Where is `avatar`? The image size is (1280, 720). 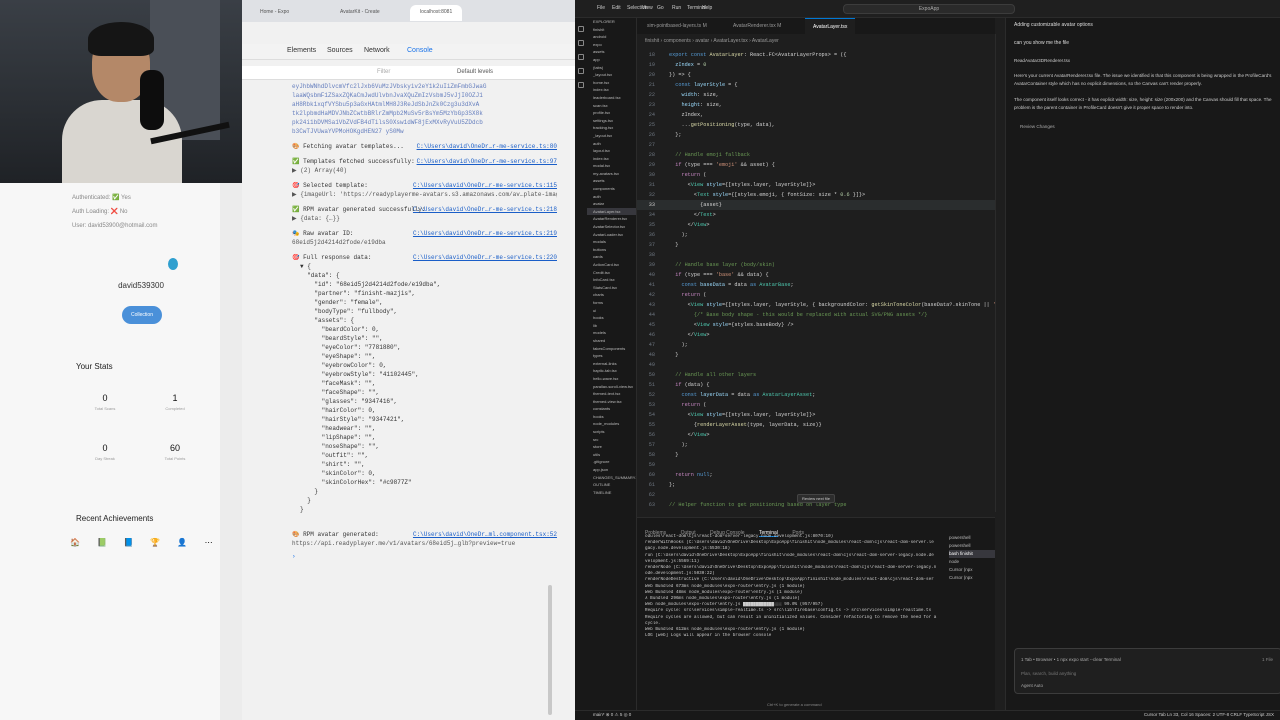
avatar is located at coordinates (173, 264).